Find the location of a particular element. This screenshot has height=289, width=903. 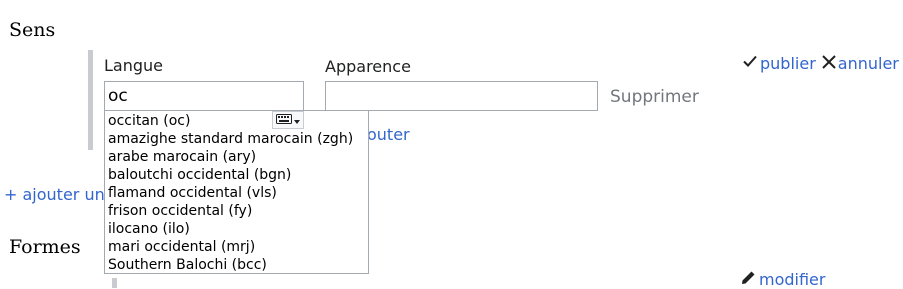

sense-block-bar is located at coordinates (90, 100).